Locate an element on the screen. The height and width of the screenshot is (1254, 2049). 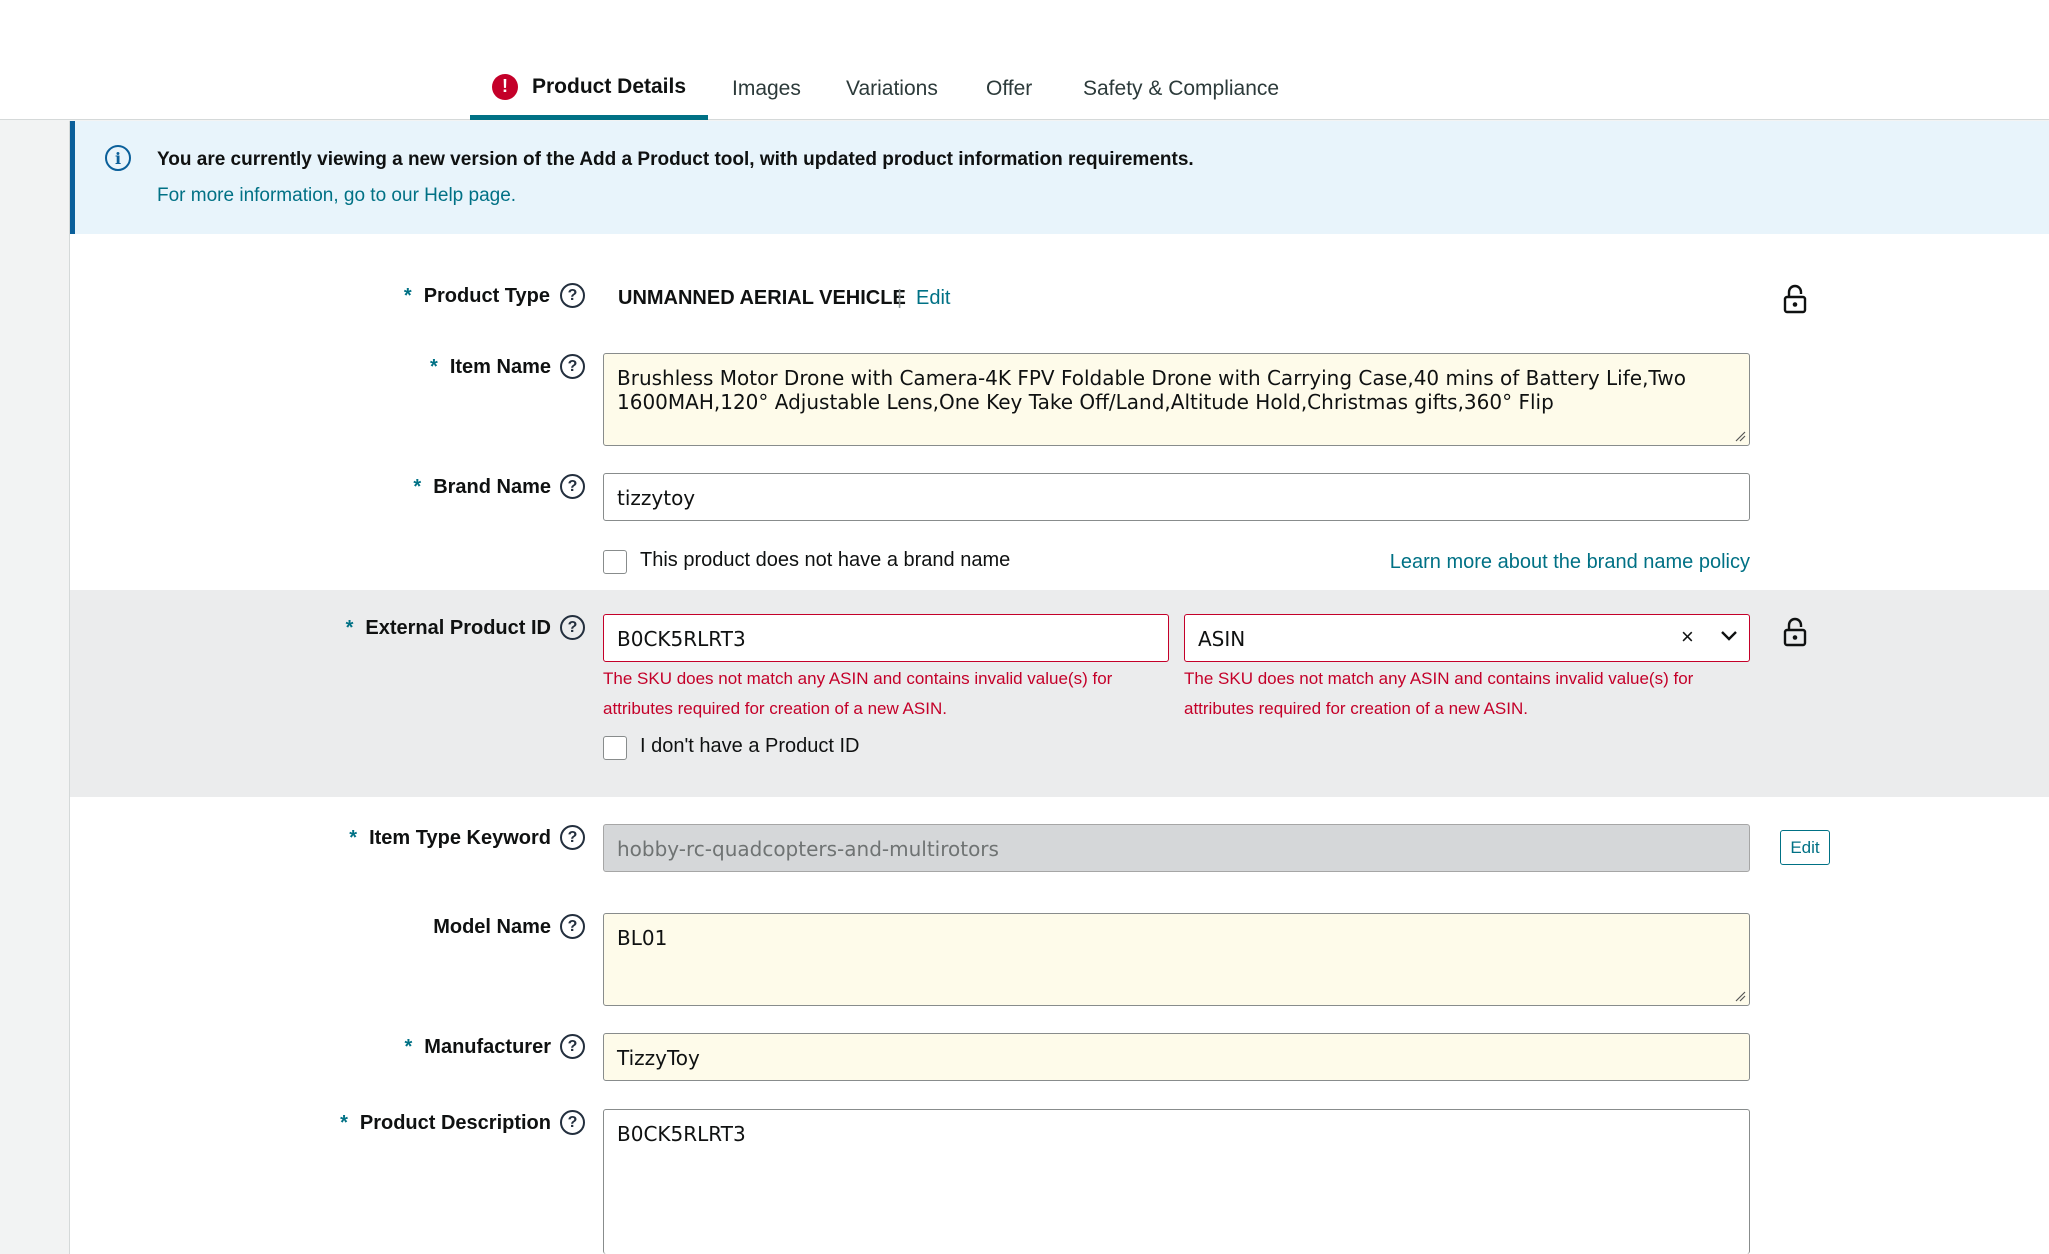
model-name-input: BL01 is located at coordinates (1176, 959).